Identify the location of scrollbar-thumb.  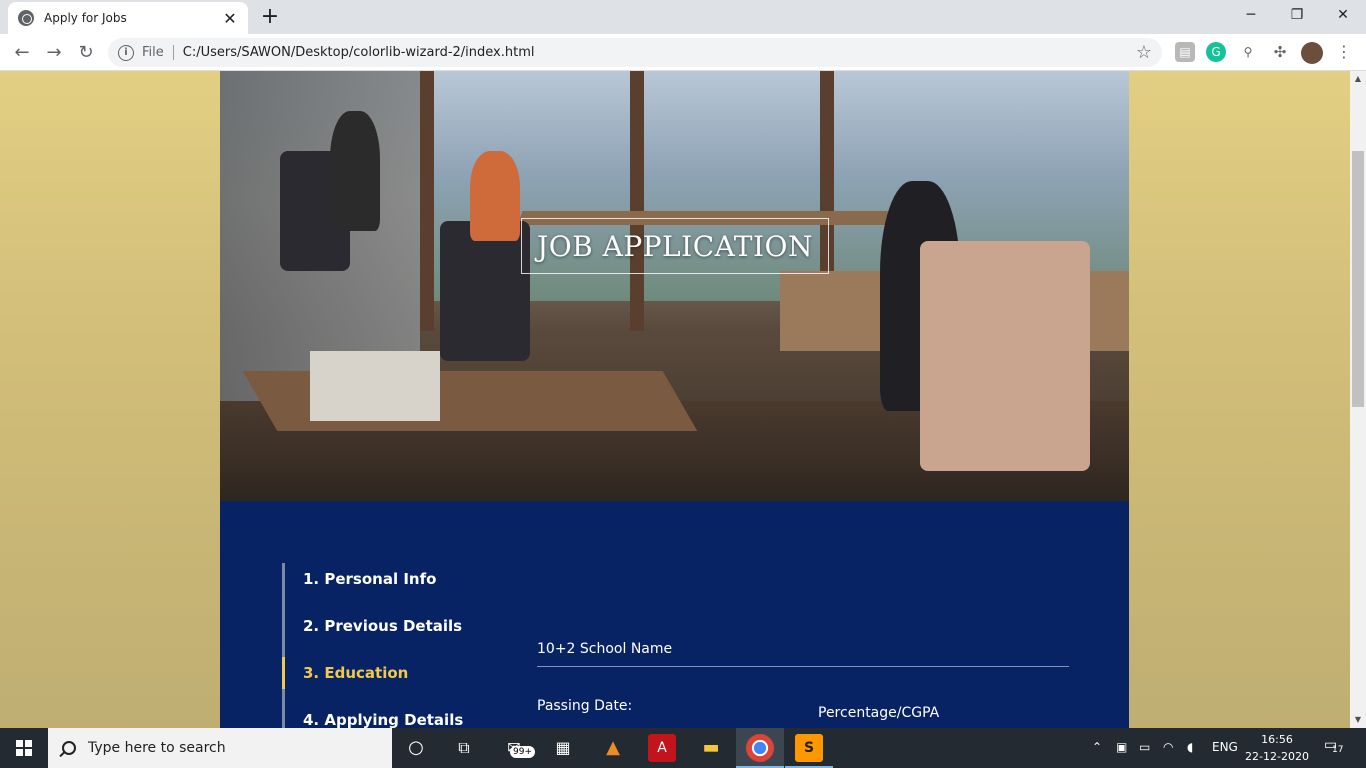
(1358, 279).